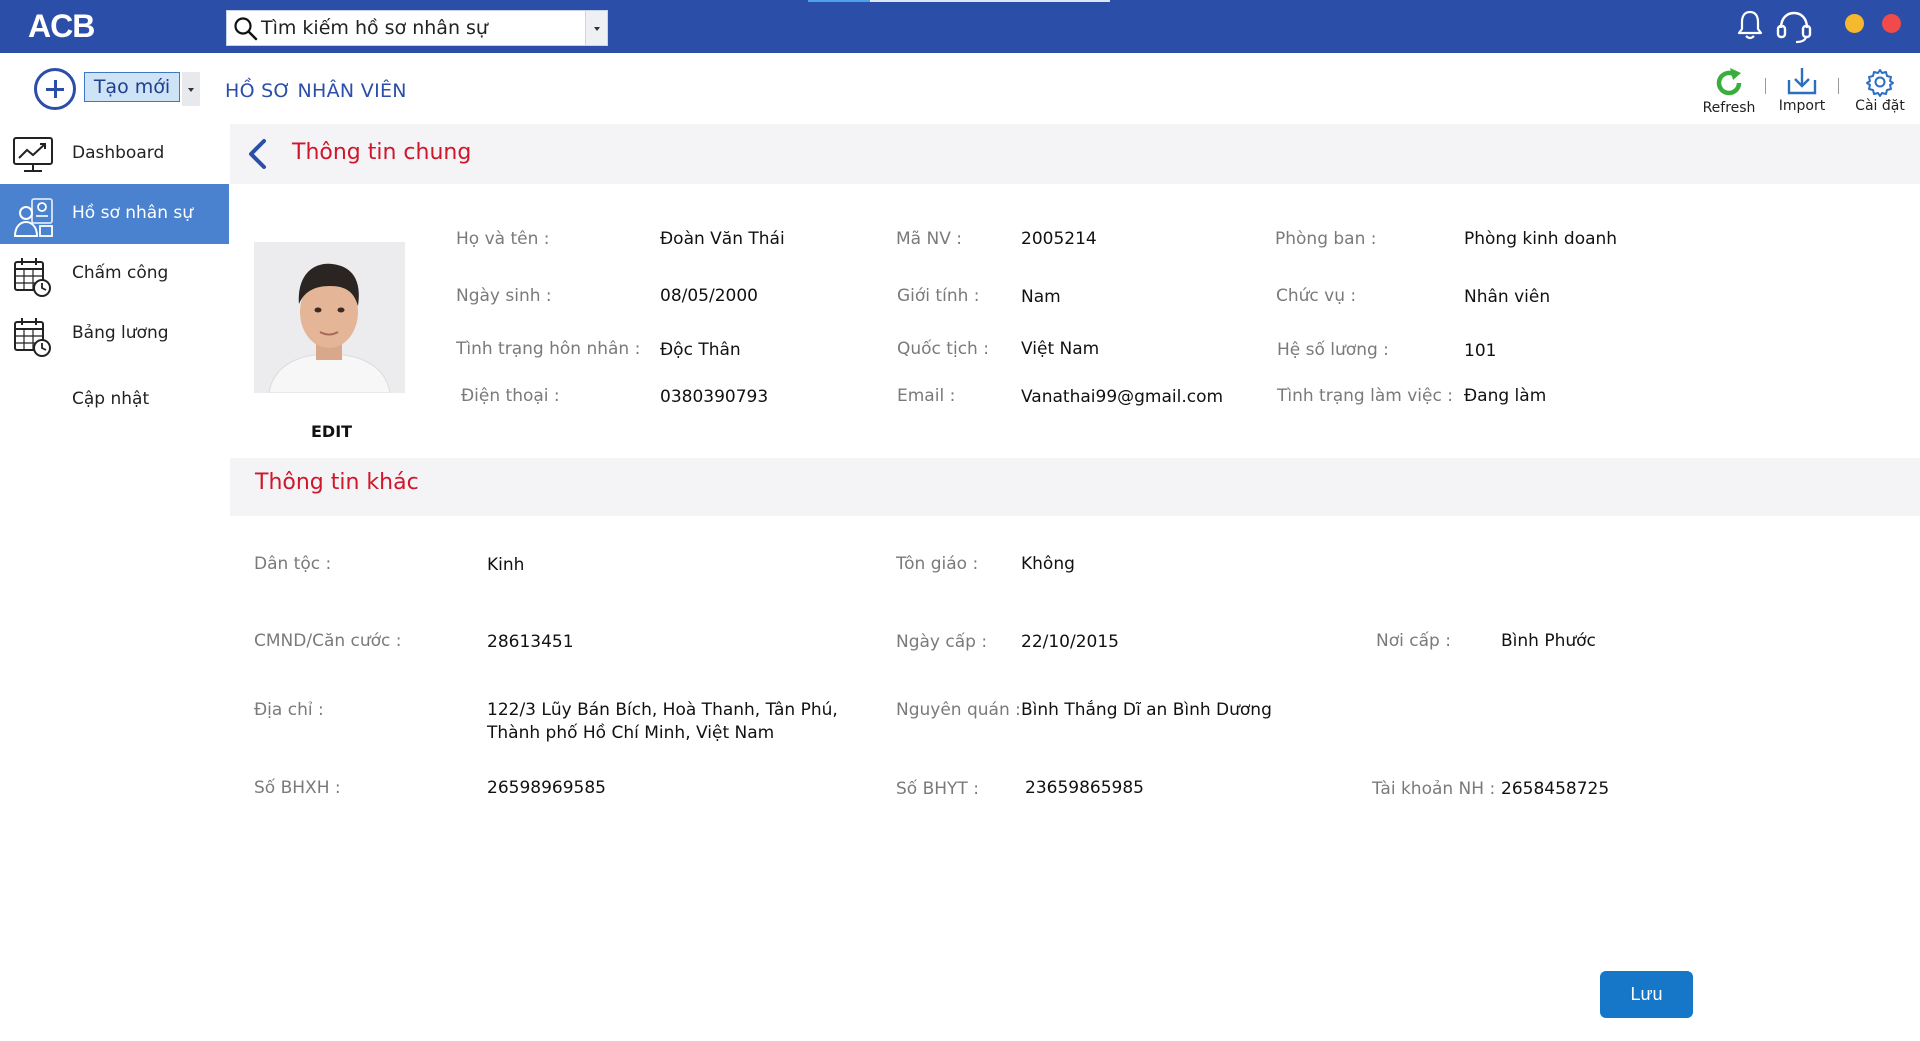 This screenshot has width=1920, height=1041. Describe the element at coordinates (1075, 154) in the screenshot. I see `general-info-header` at that location.